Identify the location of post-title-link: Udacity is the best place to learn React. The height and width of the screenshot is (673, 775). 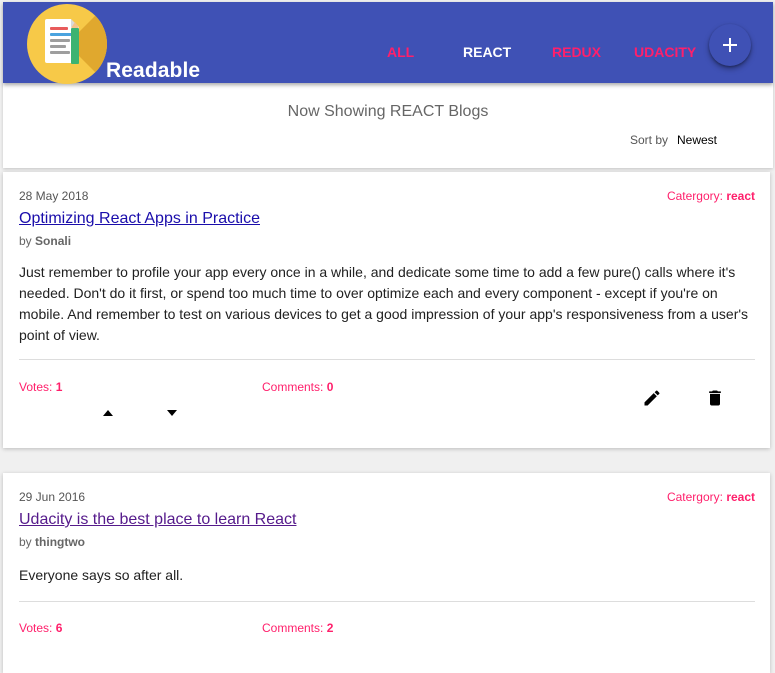
(157, 520).